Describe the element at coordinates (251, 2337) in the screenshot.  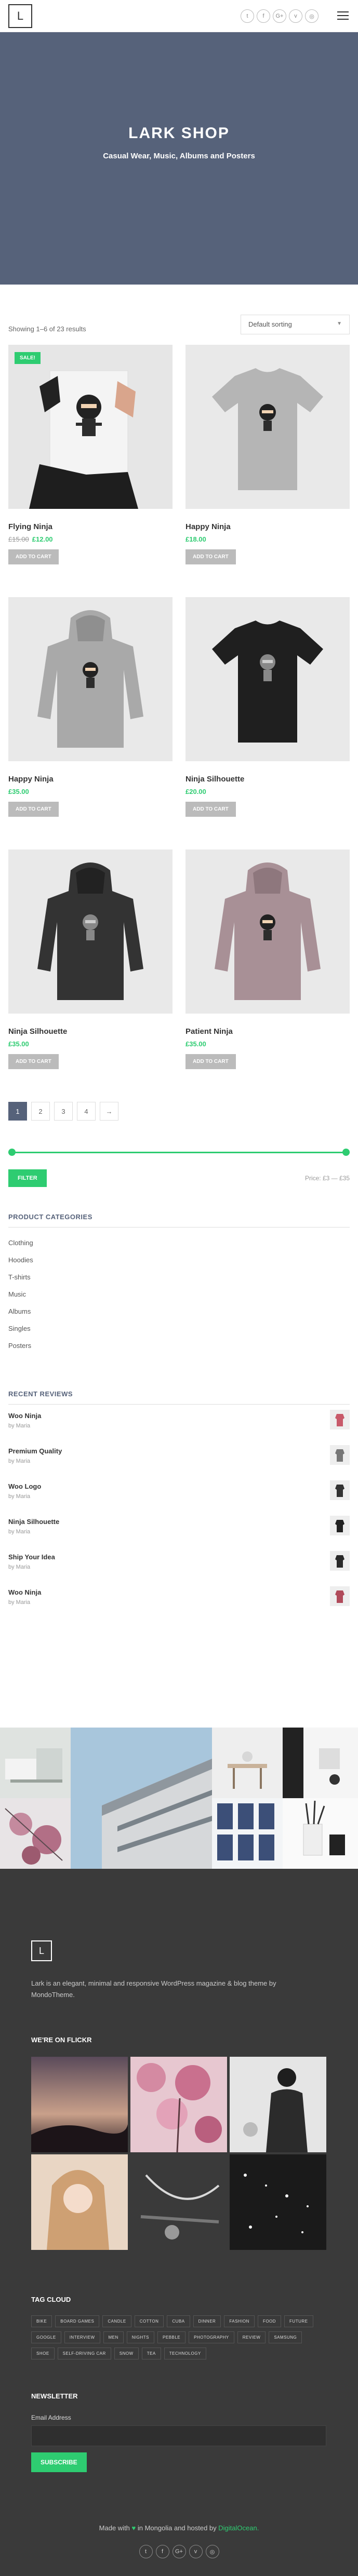
I see `tag-link: REVIEW` at that location.